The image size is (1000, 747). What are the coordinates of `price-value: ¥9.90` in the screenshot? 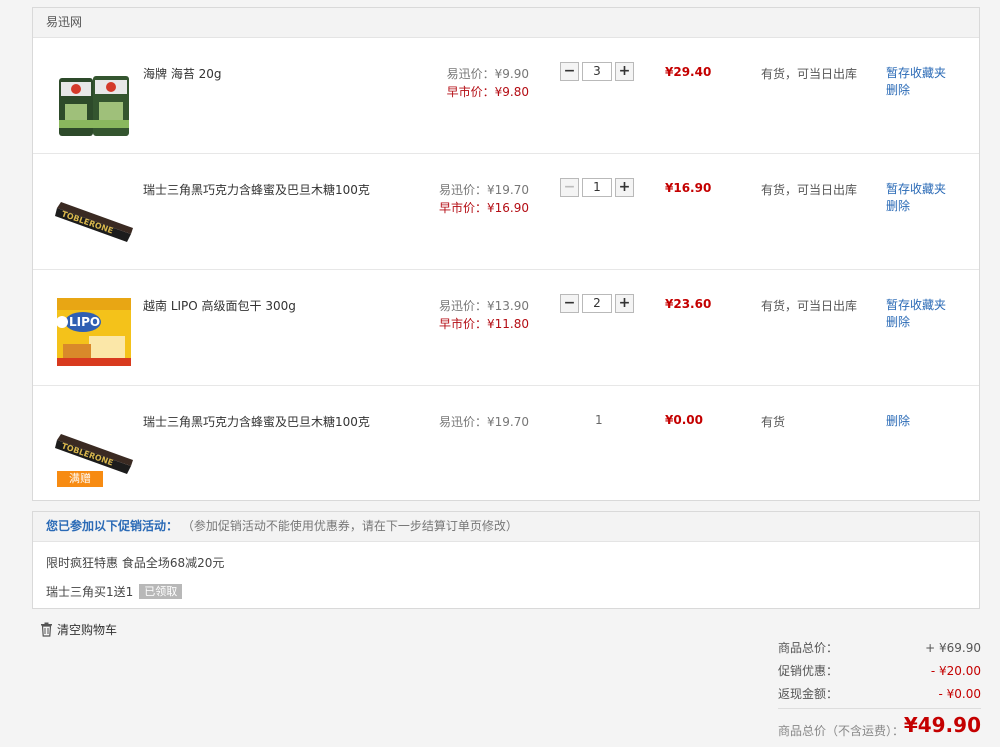 It's located at (511, 74).